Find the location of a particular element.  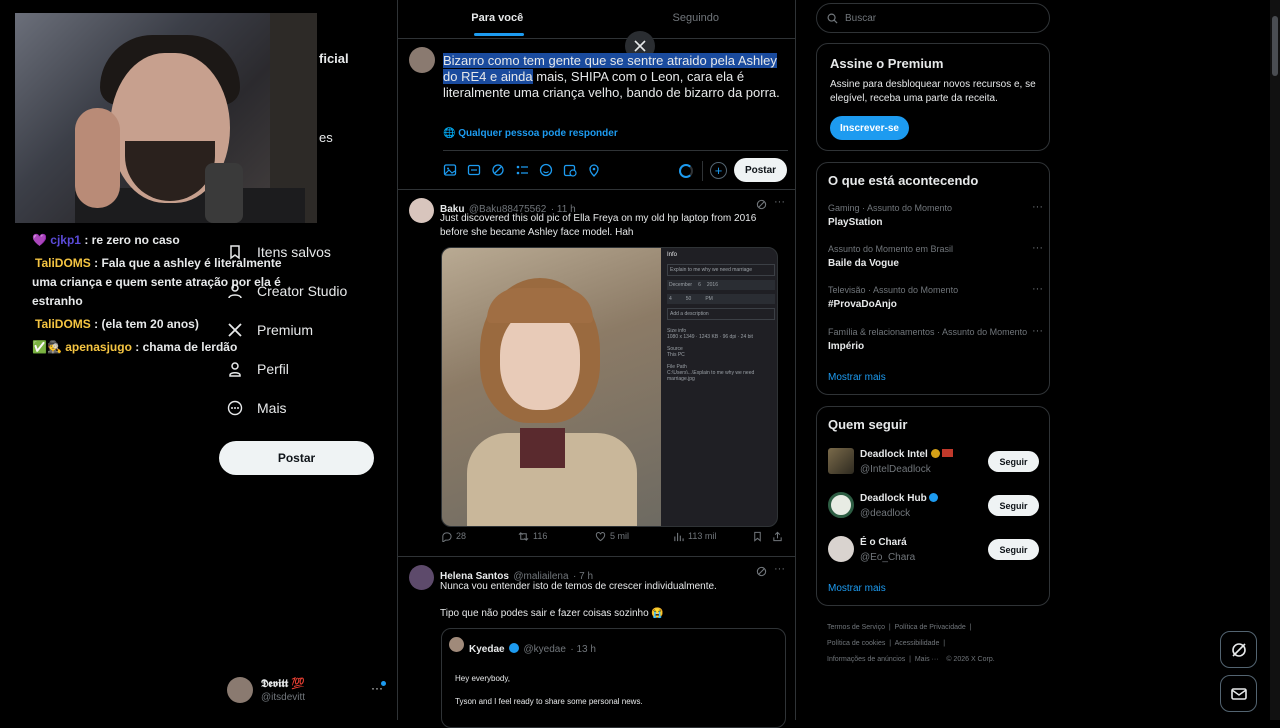

nav-item-profile: Perfil is located at coordinates (258, 369).